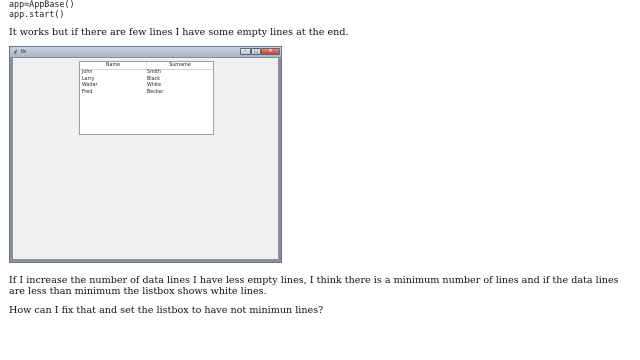 The image size is (640, 360). I want to click on window-titlebar: ⸙ tk – □ ✕, so click(145, 52).